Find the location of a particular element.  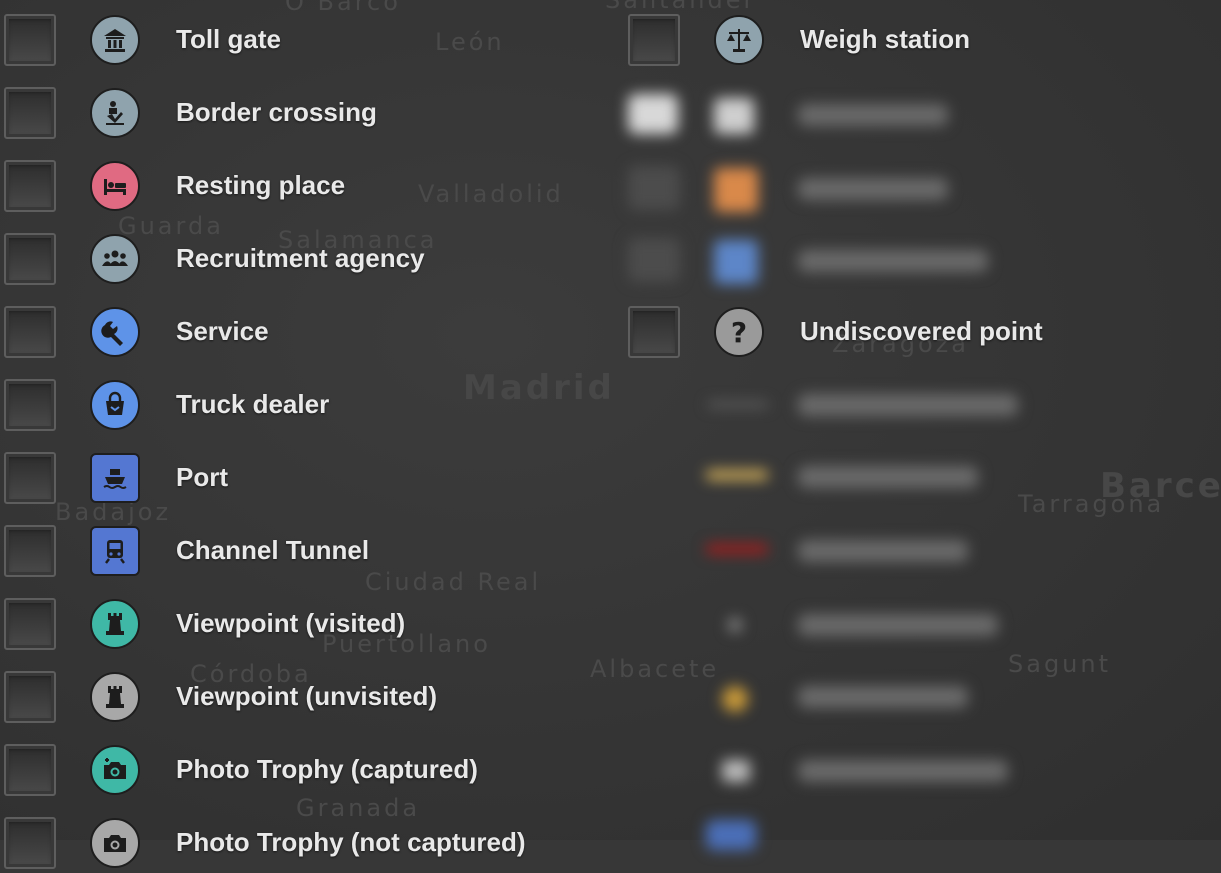

legend-row-viewpoint-visited: Viewpoint (visited) is located at coordinates (304, 626).